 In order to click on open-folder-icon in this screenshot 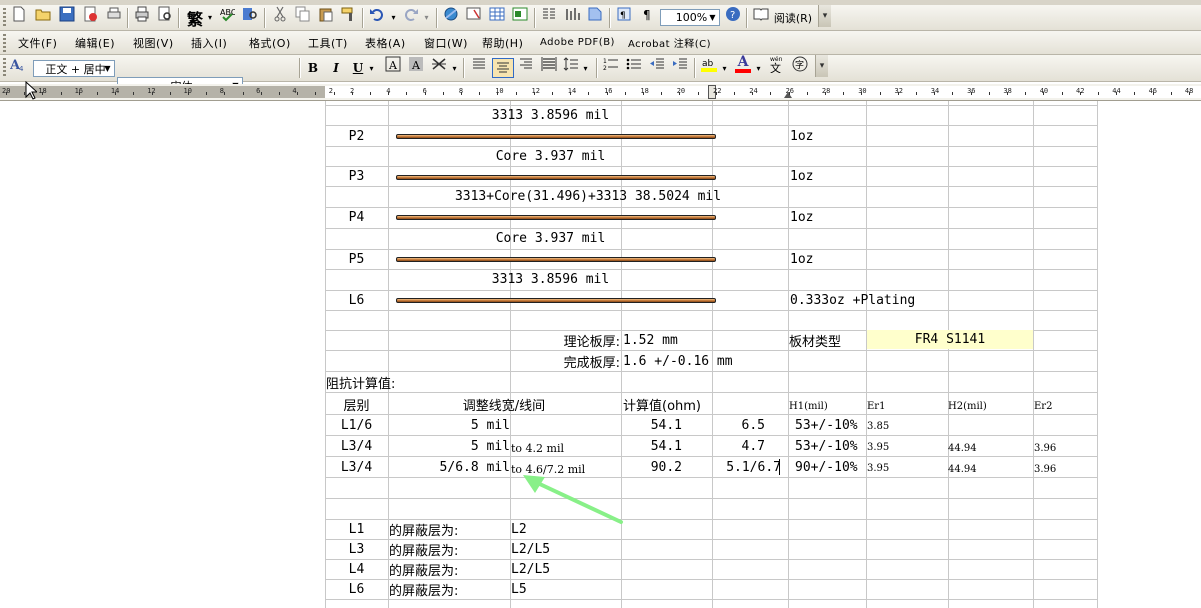, I will do `click(43, 14)`.